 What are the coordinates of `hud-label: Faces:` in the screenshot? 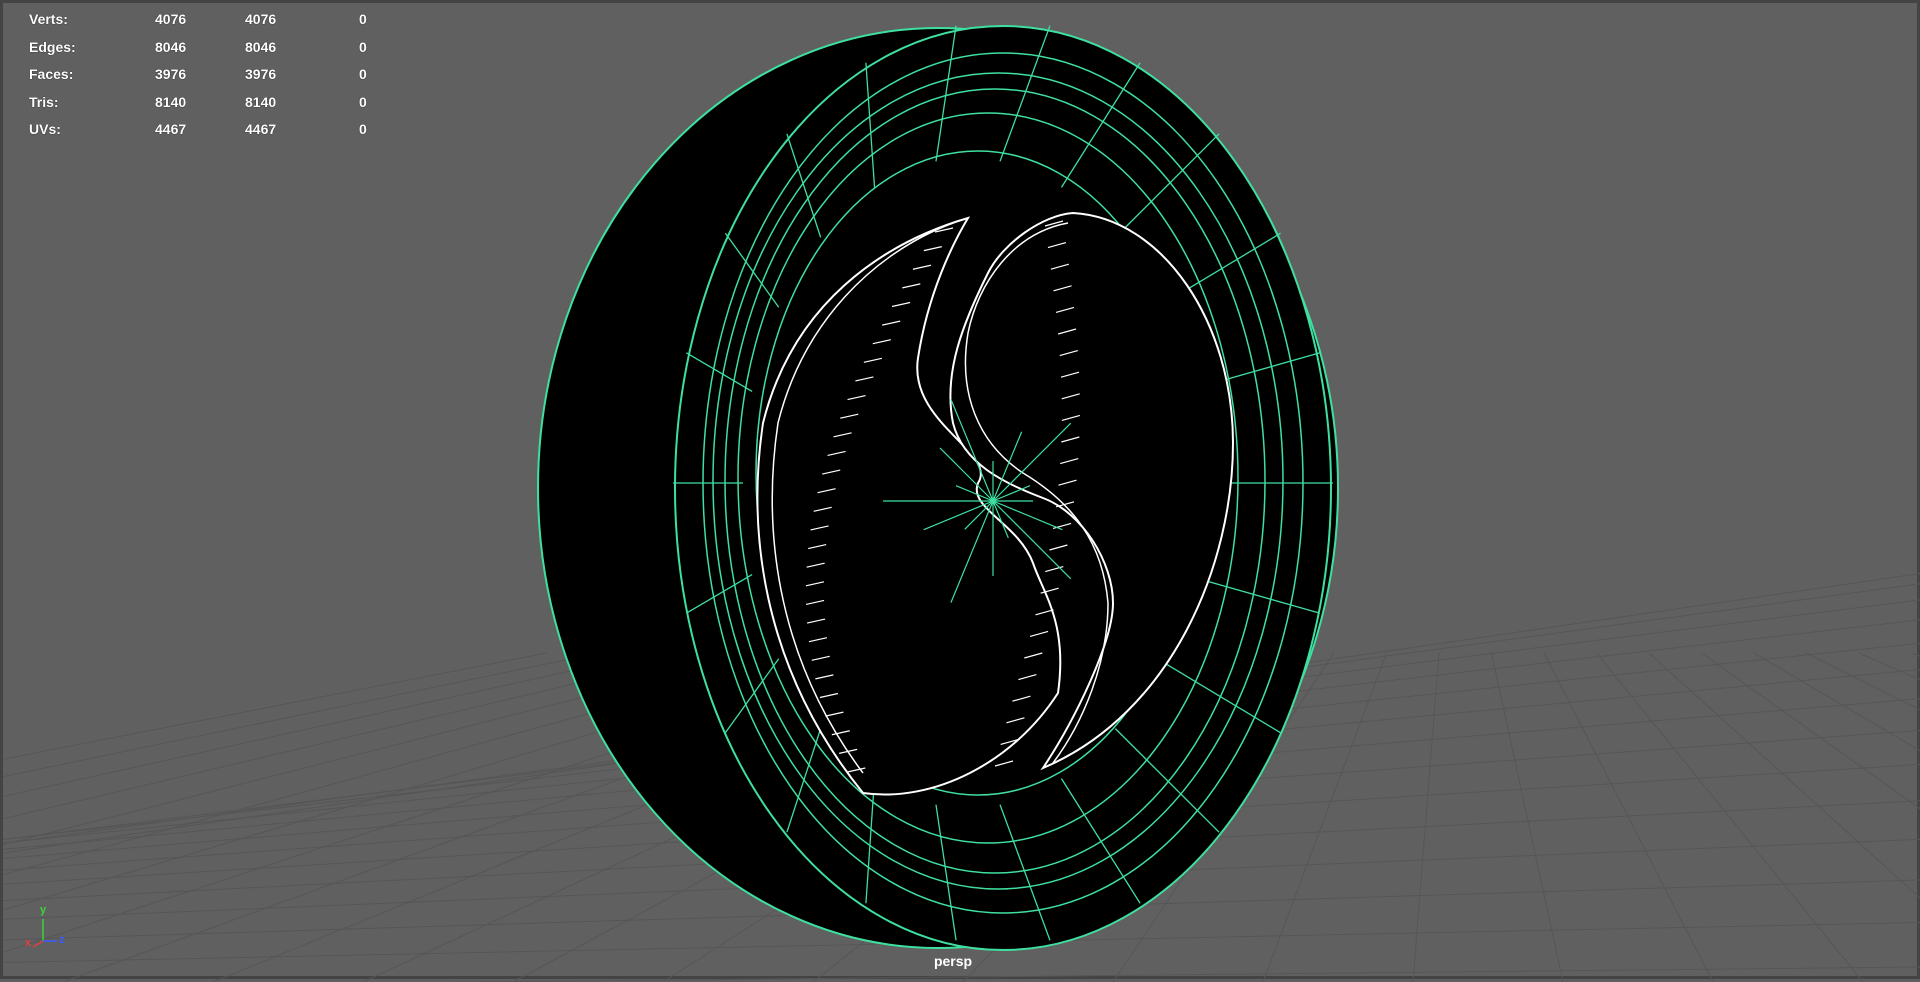 It's located at (51, 74).